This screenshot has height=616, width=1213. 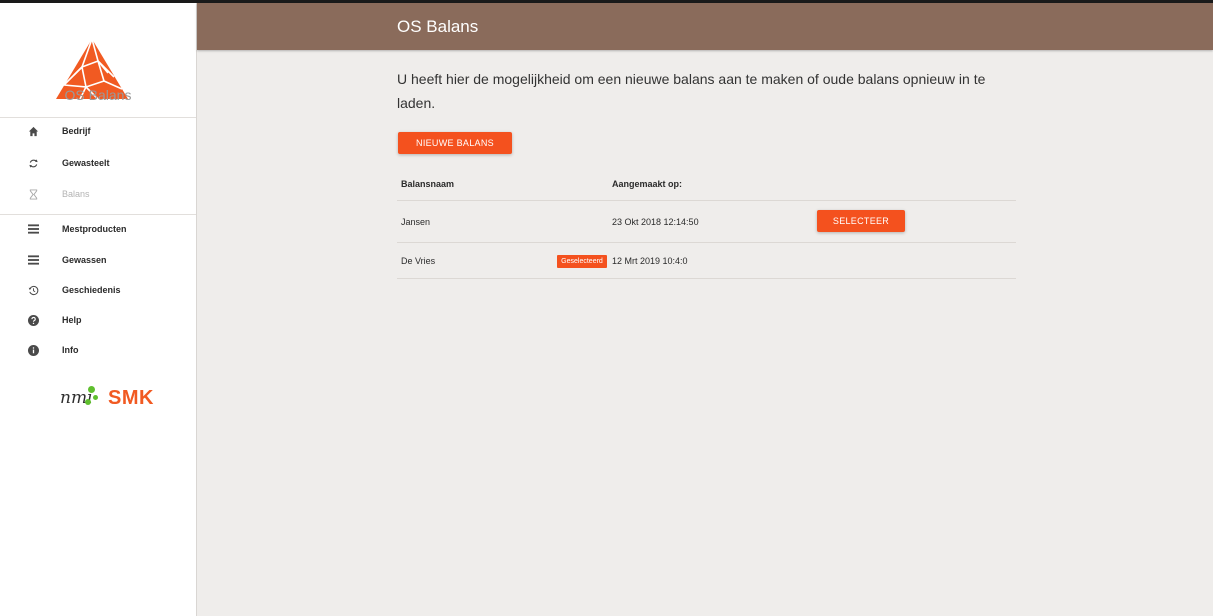 I want to click on sidebar-item-label: Bedrijf, so click(x=76, y=131).